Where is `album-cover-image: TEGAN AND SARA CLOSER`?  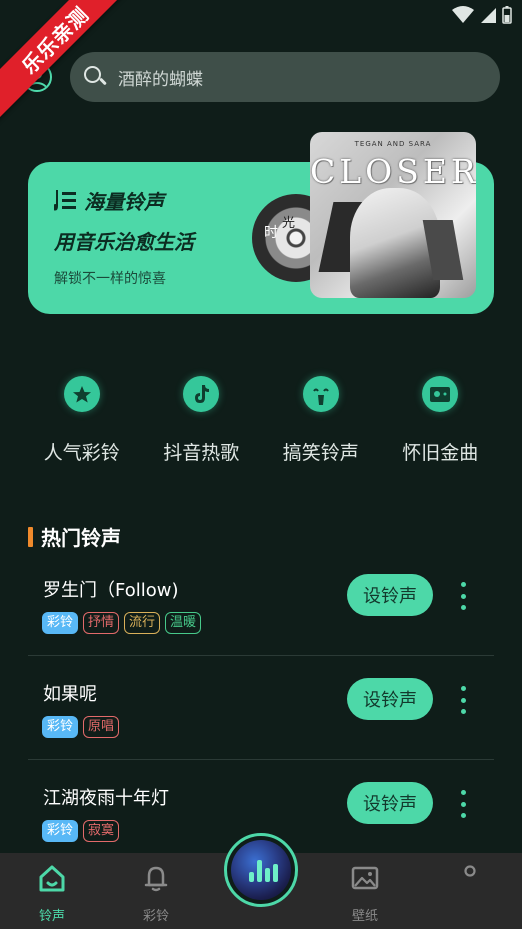
album-cover-image: TEGAN AND SARA CLOSER is located at coordinates (393, 215).